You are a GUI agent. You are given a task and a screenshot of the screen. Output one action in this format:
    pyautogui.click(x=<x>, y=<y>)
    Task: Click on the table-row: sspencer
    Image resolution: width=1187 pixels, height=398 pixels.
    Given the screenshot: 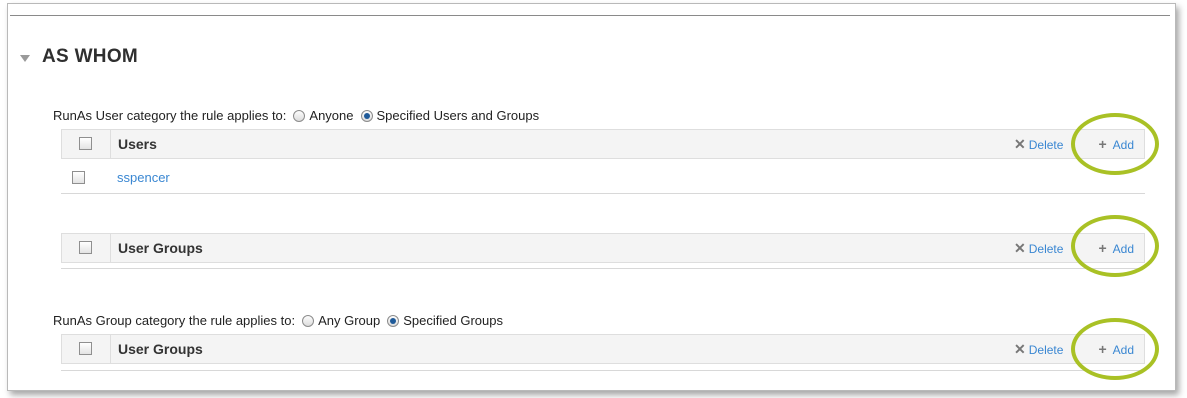 What is the action you would take?
    pyautogui.click(x=603, y=178)
    